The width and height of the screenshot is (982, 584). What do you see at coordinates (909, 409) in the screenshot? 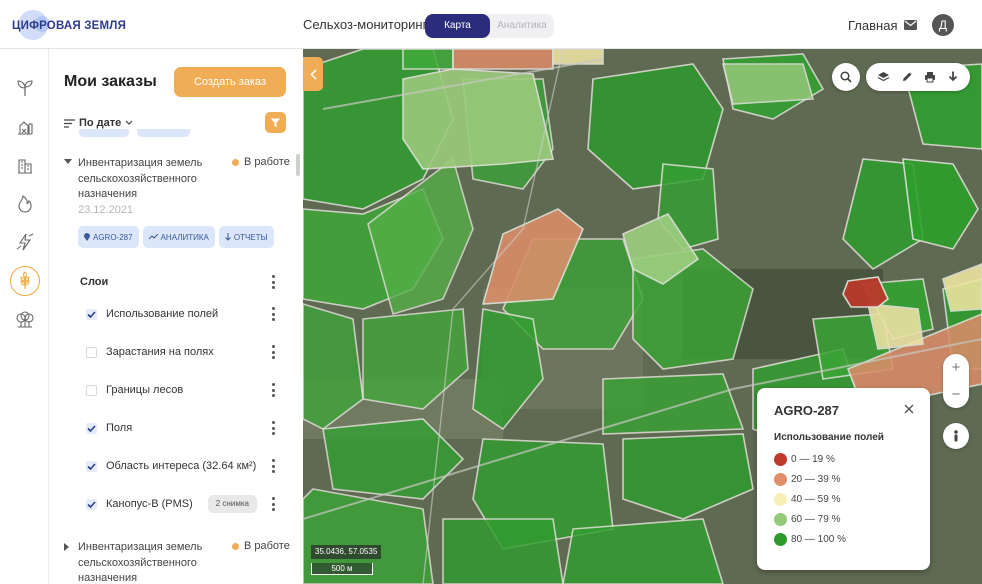
I see `close-icon` at bounding box center [909, 409].